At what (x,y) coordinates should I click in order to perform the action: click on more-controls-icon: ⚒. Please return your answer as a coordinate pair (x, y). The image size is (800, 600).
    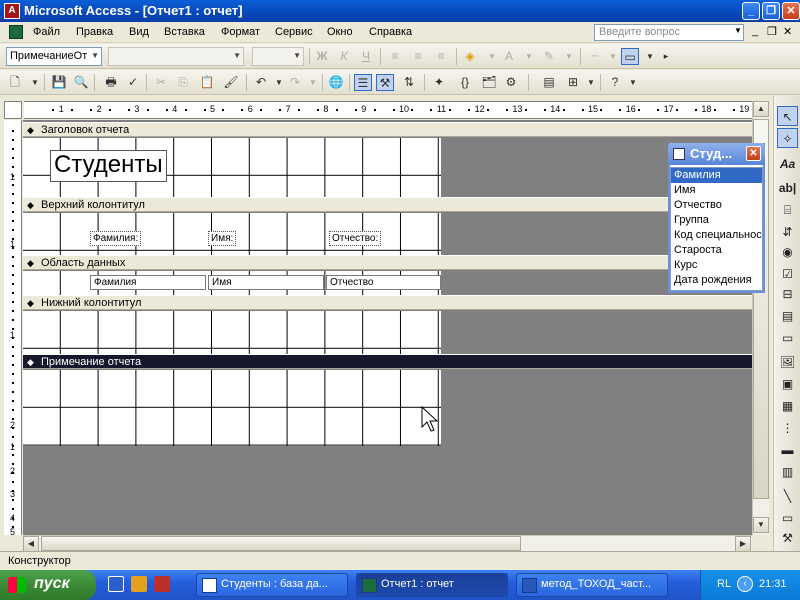
    Looking at the image, I should click on (787, 538).